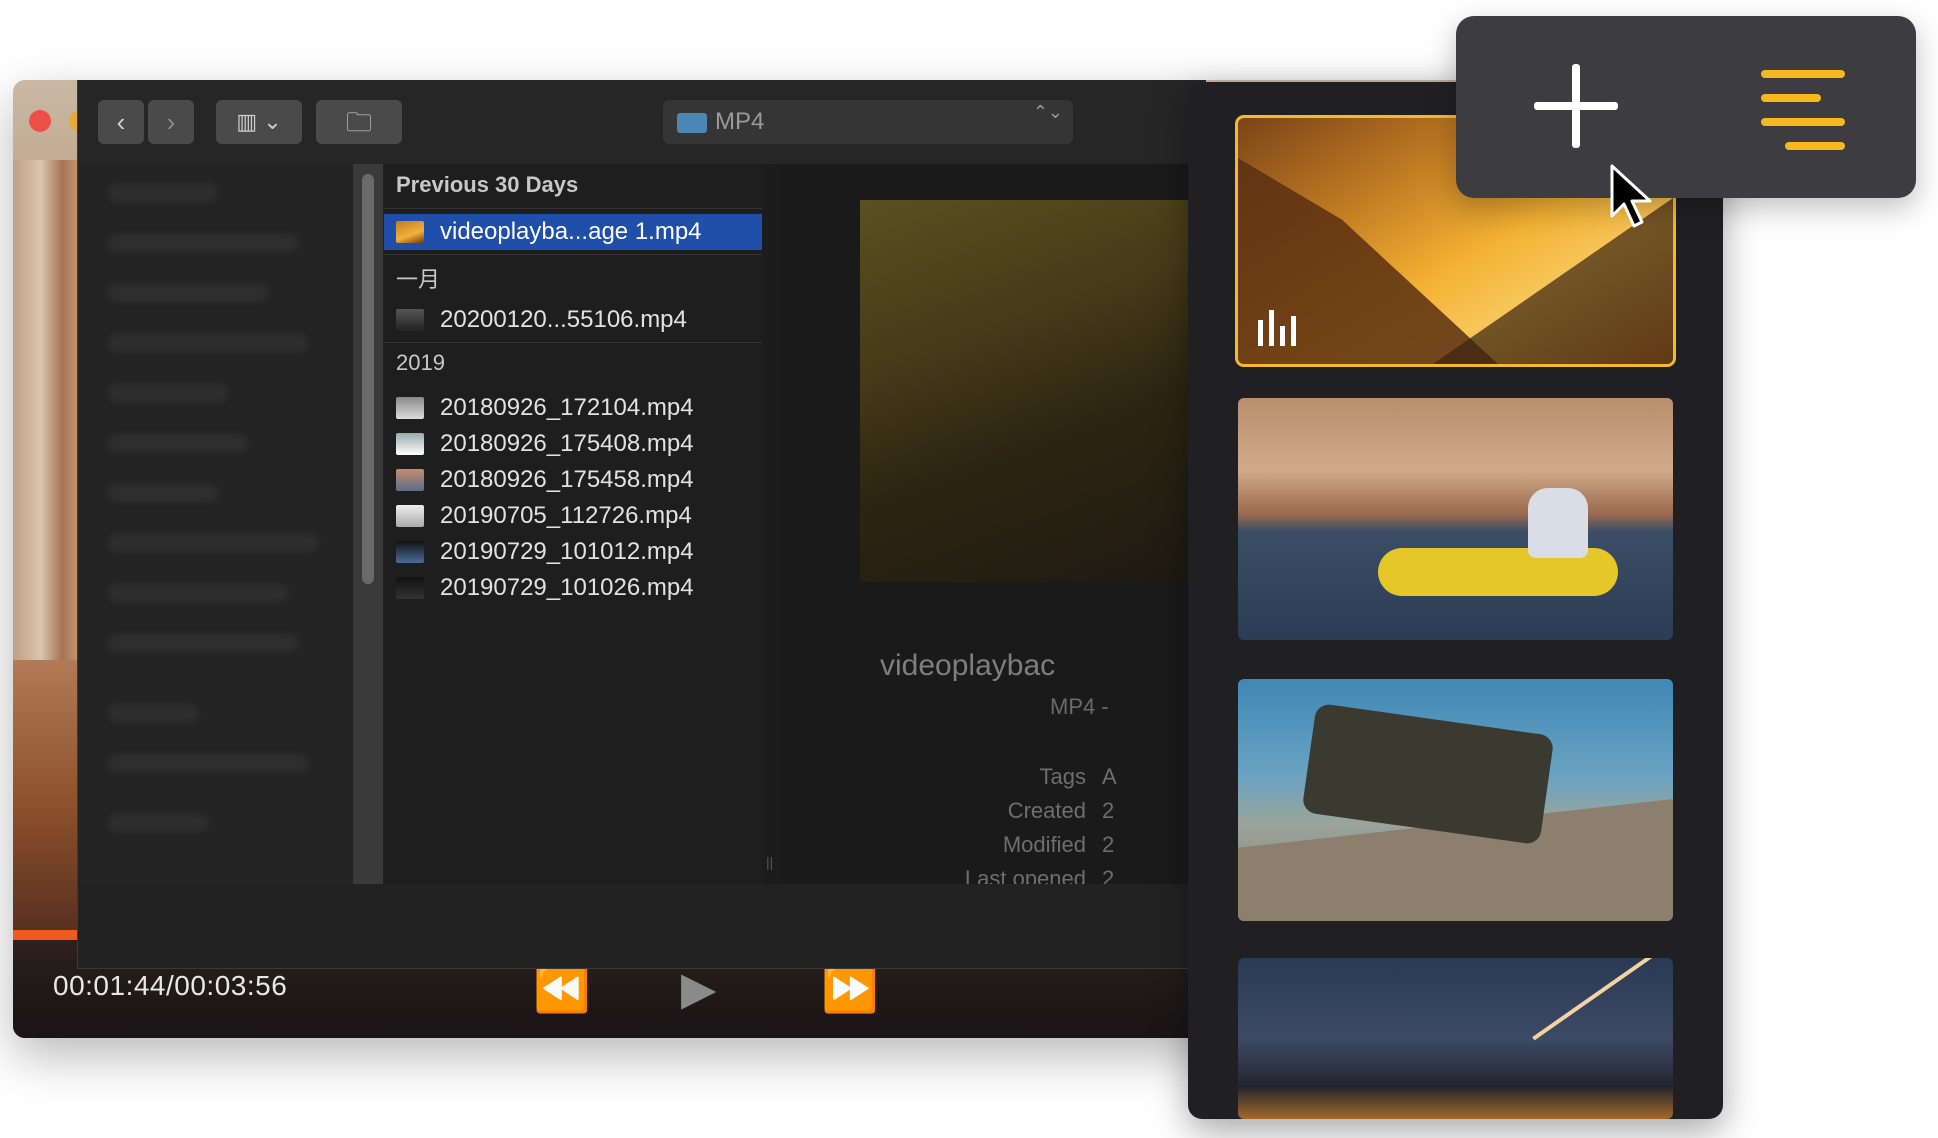 The width and height of the screenshot is (1938, 1138). I want to click on playlist-item-night-road, so click(1455, 1038).